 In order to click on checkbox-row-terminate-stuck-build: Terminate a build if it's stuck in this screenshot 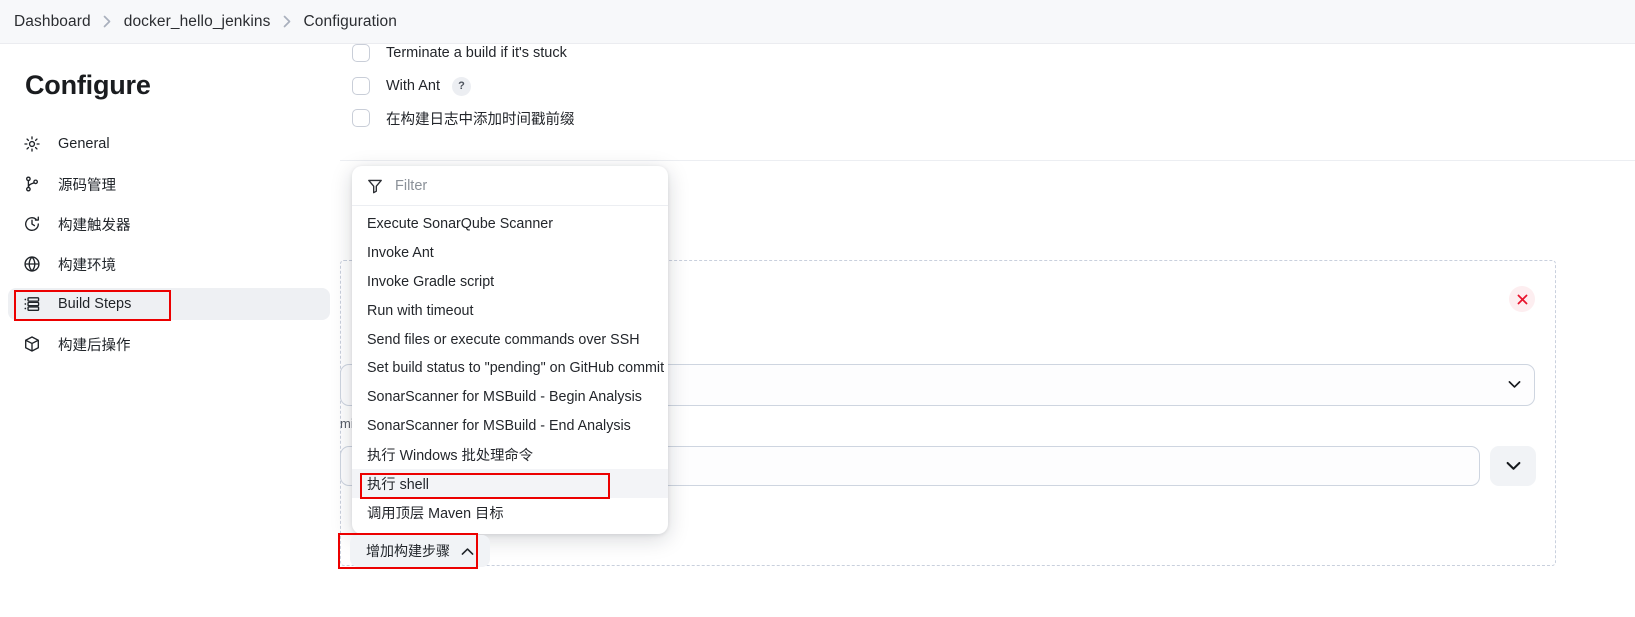, I will do `click(459, 53)`.